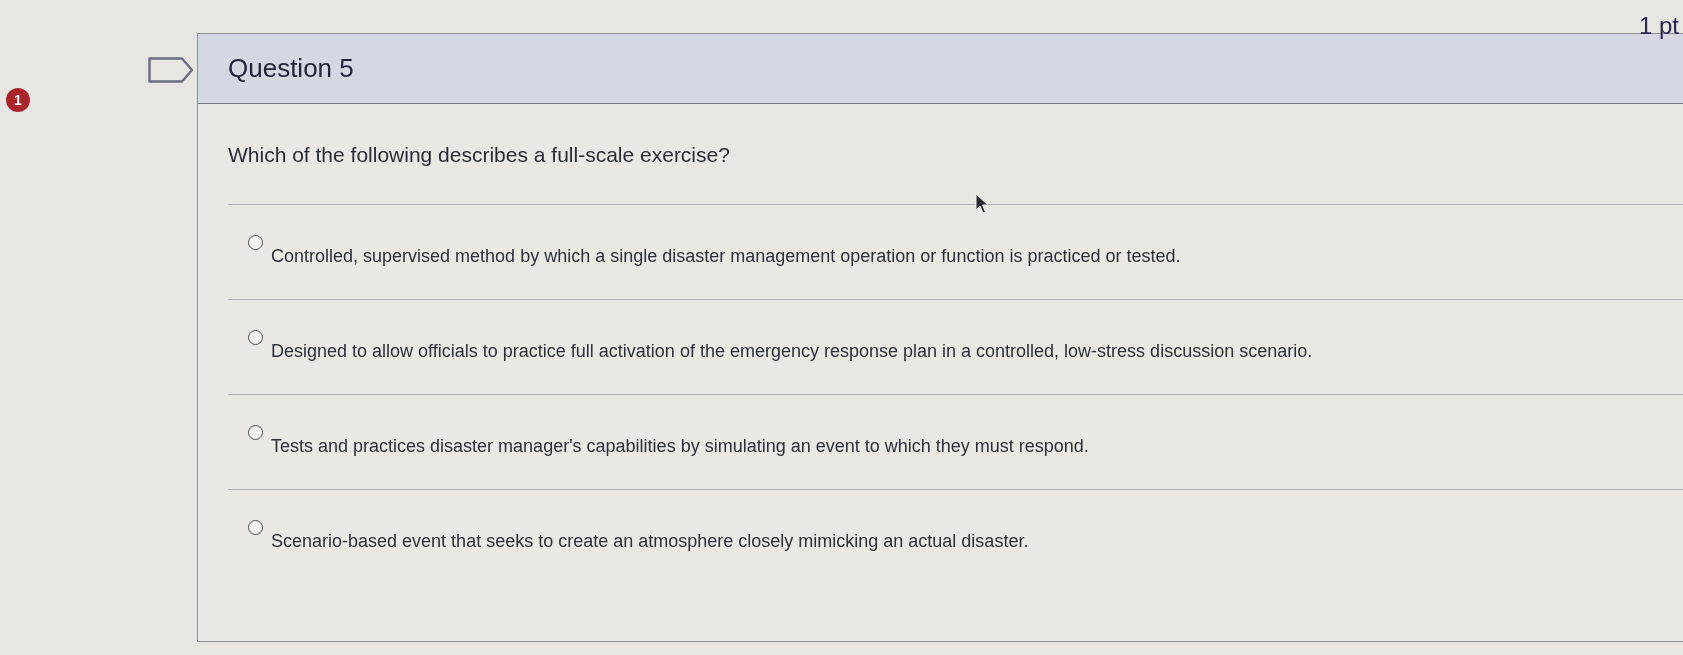  I want to click on answer-text: Controlled, supervised method by which a single disaster management operation or function is practiced or tested., so click(726, 256).